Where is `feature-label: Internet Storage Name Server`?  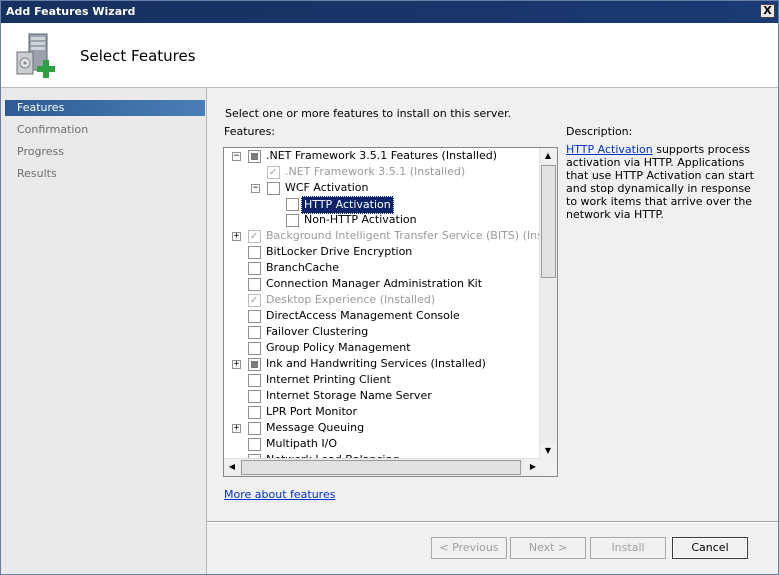
feature-label: Internet Storage Name Server is located at coordinates (349, 395).